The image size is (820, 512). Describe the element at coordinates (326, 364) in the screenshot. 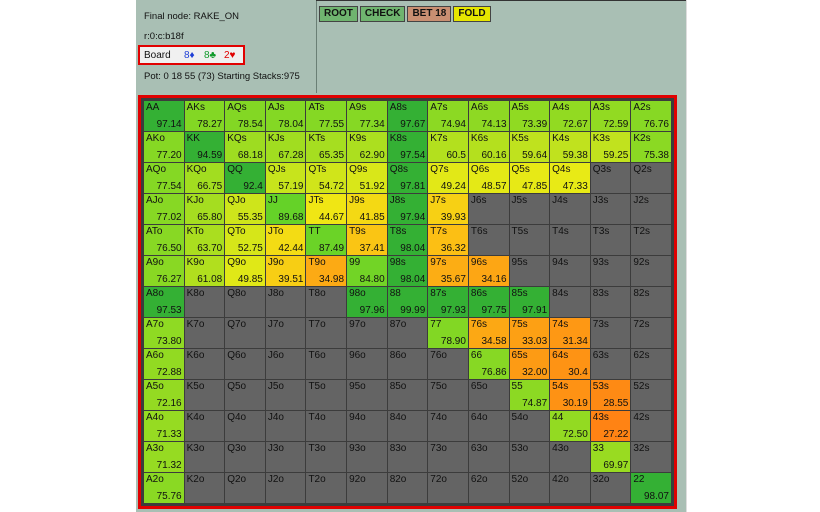

I see `grid-cell: T6o` at that location.